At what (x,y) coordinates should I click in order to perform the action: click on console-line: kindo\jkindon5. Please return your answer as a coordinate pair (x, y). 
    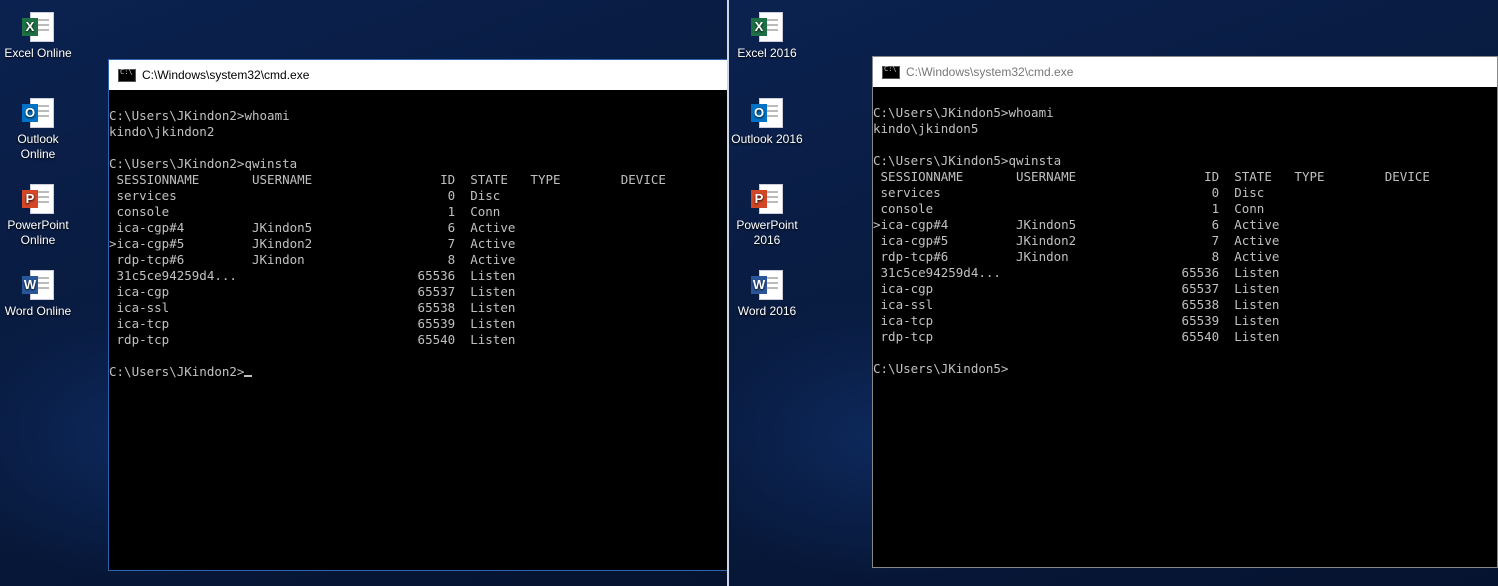
    Looking at the image, I should click on (1185, 129).